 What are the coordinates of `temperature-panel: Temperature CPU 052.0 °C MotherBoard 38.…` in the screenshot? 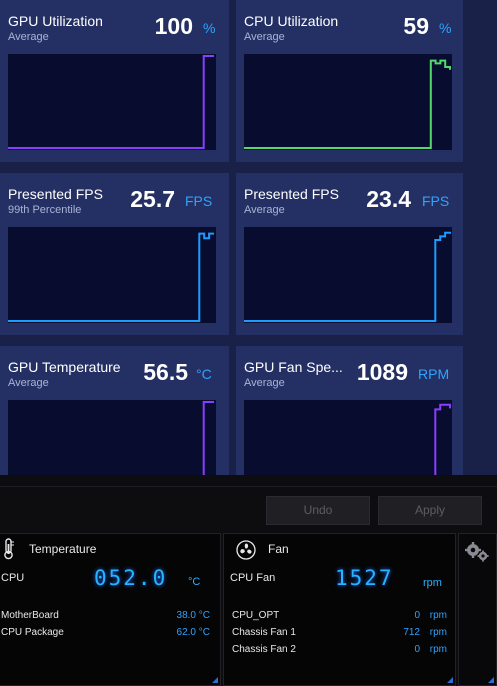 It's located at (110, 609).